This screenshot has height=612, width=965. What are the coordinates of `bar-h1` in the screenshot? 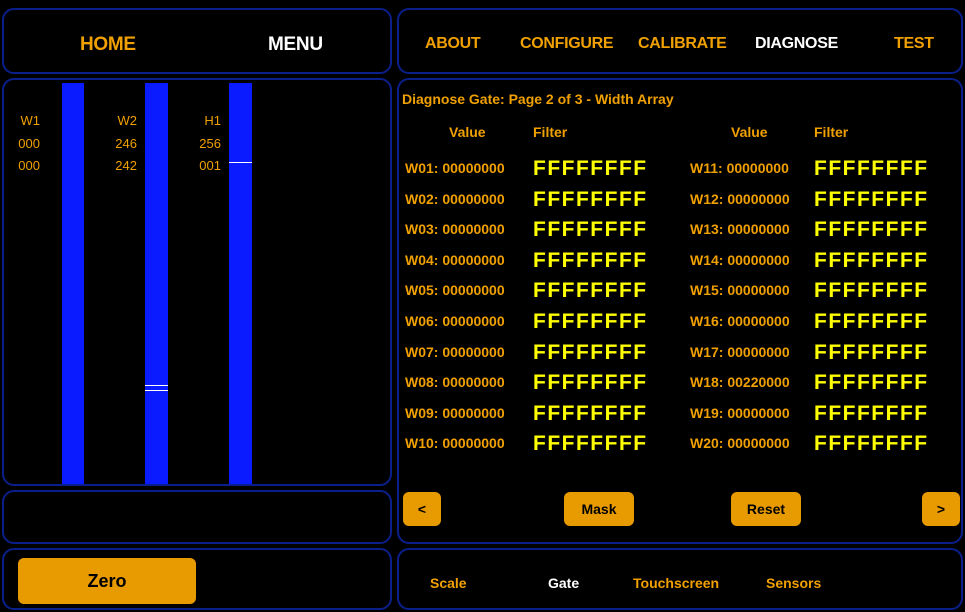 It's located at (240, 283).